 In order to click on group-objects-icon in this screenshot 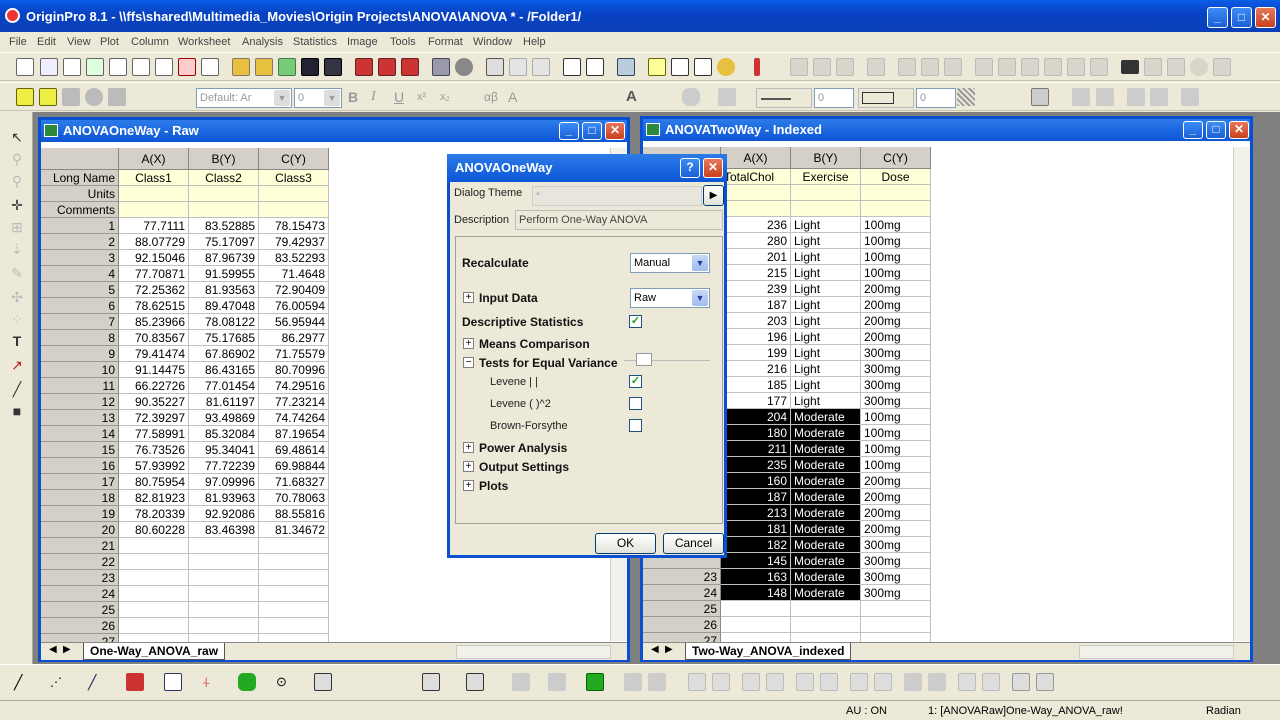, I will do `click(1021, 682)`.